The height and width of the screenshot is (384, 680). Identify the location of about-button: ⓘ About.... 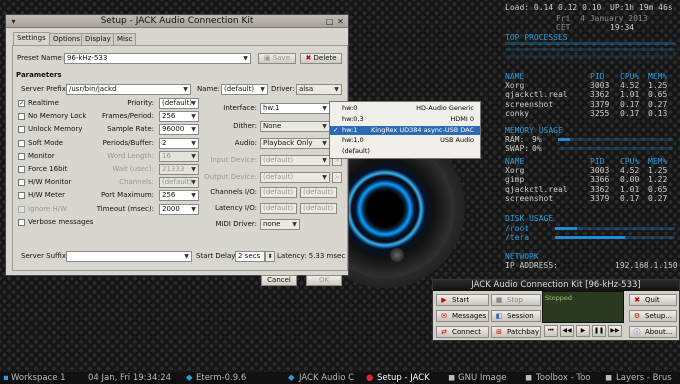
(653, 332).